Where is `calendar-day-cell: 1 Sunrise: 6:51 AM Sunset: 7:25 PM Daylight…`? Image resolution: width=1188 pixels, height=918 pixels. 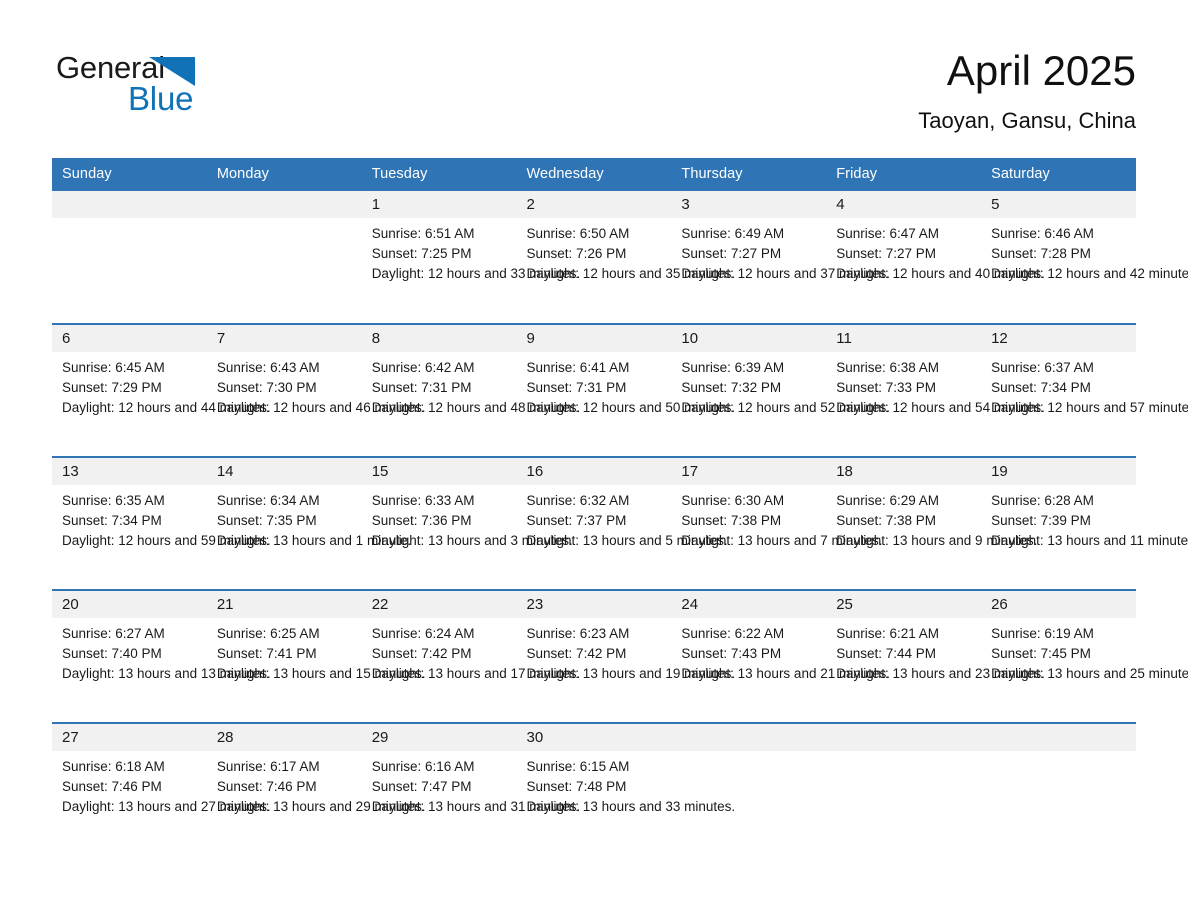
calendar-day-cell: 1 Sunrise: 6:51 AM Sunset: 7:25 PM Daylight… is located at coordinates (471, 257).